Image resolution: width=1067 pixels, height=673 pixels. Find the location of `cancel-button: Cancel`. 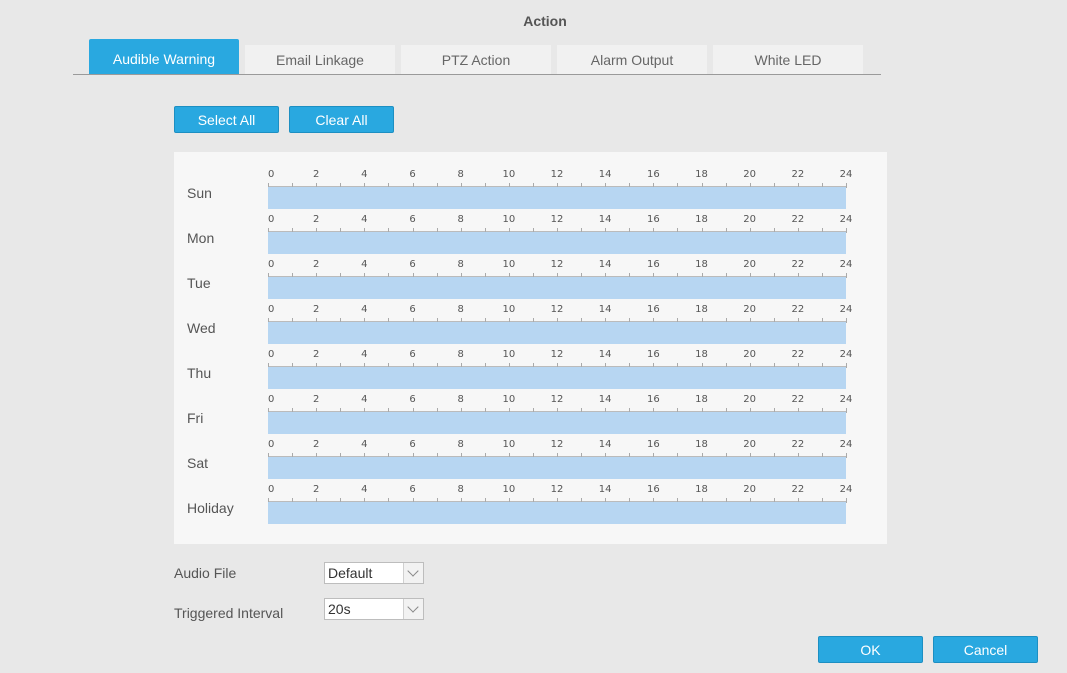

cancel-button: Cancel is located at coordinates (985, 649).